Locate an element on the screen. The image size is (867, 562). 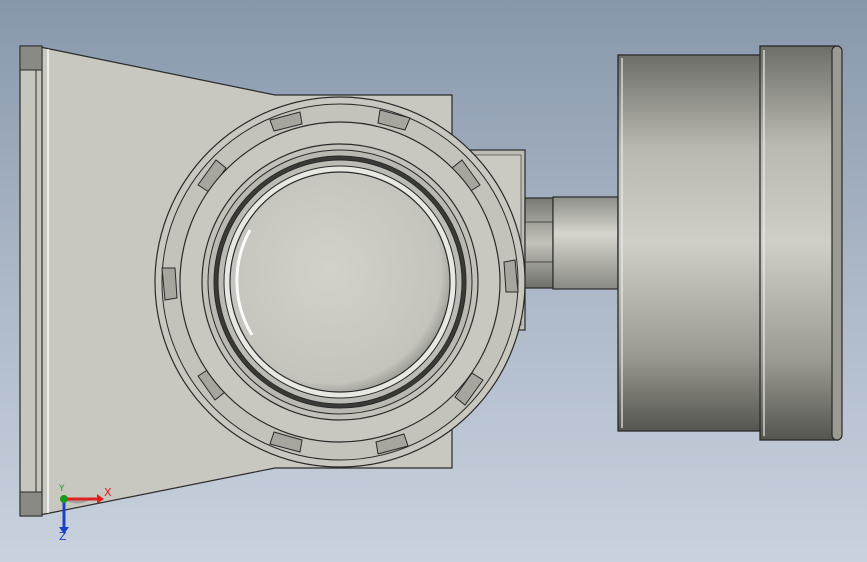
triad-shadow is located at coordinates (77, 502).